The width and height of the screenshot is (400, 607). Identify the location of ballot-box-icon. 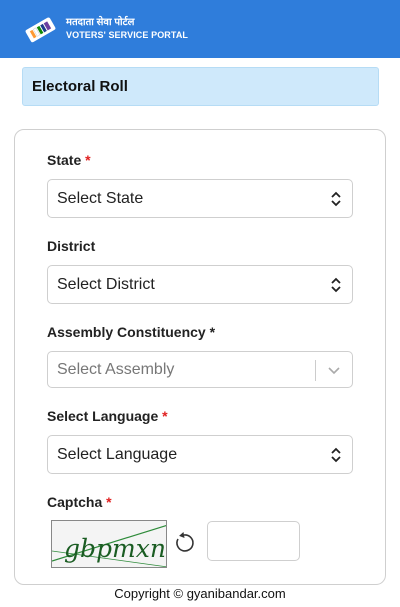
(40, 29).